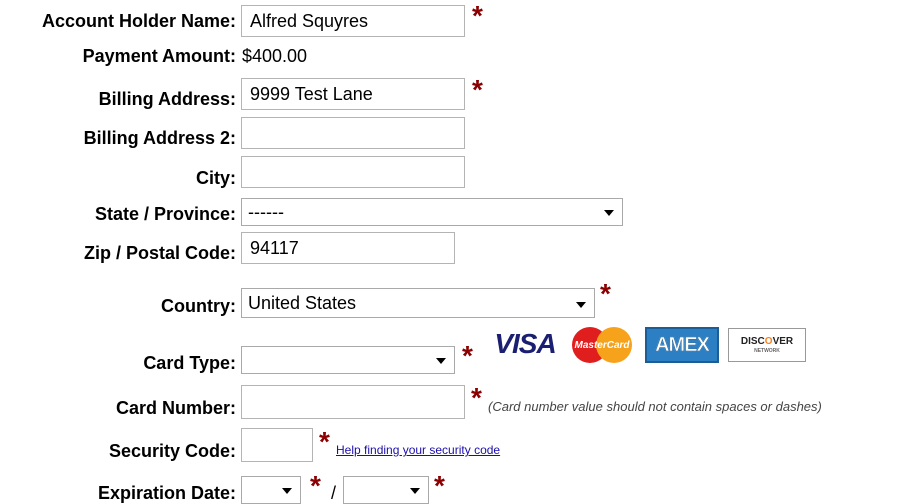 The height and width of the screenshot is (504, 912). I want to click on expiration-date-label: Expiration Date:, so click(166, 493).